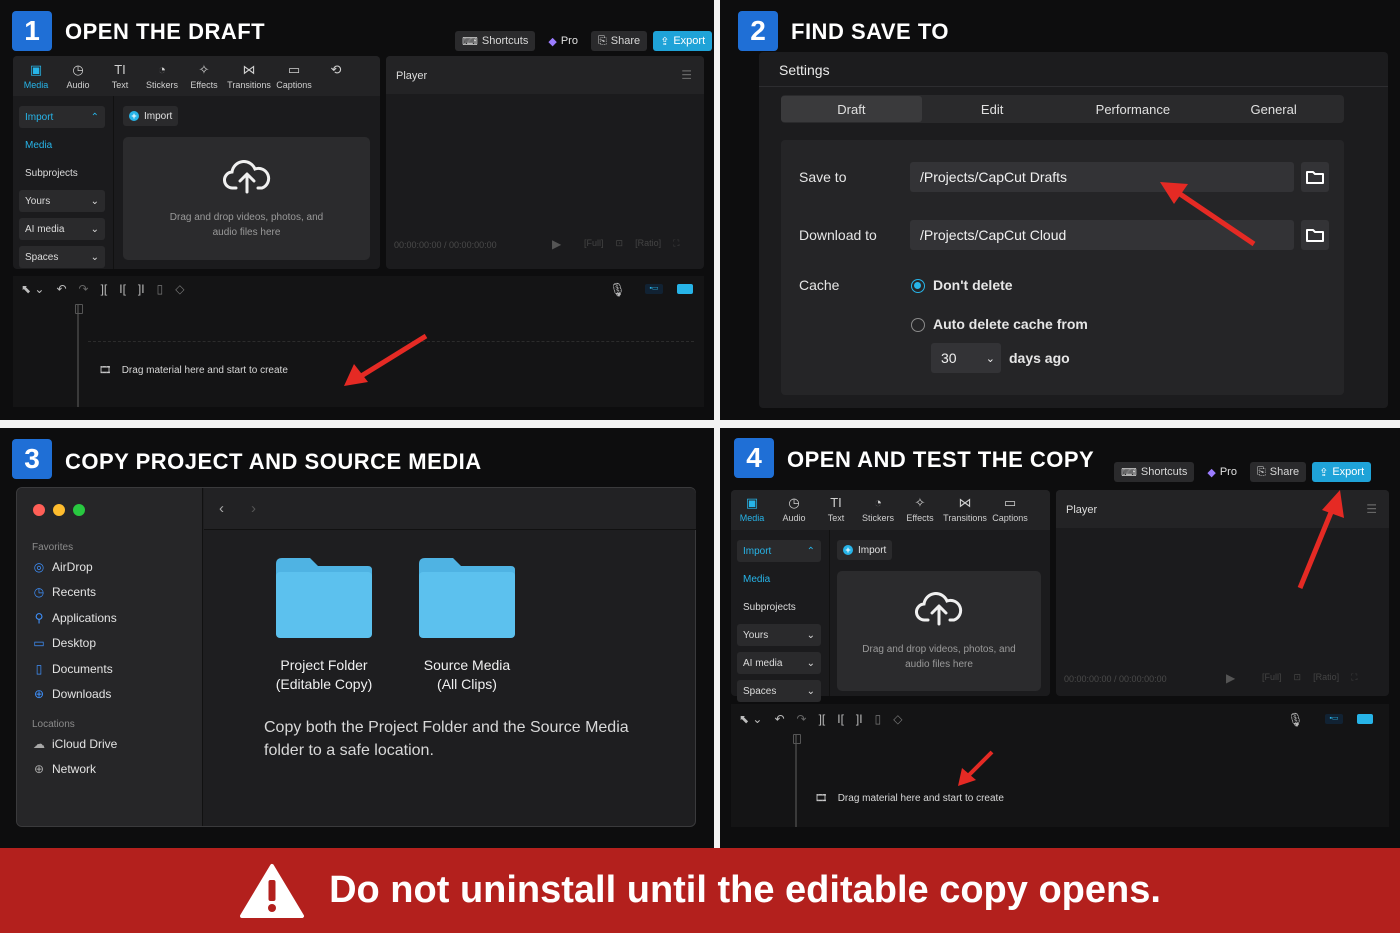  I want to click on days-select: 30 ⌄, so click(966, 358).